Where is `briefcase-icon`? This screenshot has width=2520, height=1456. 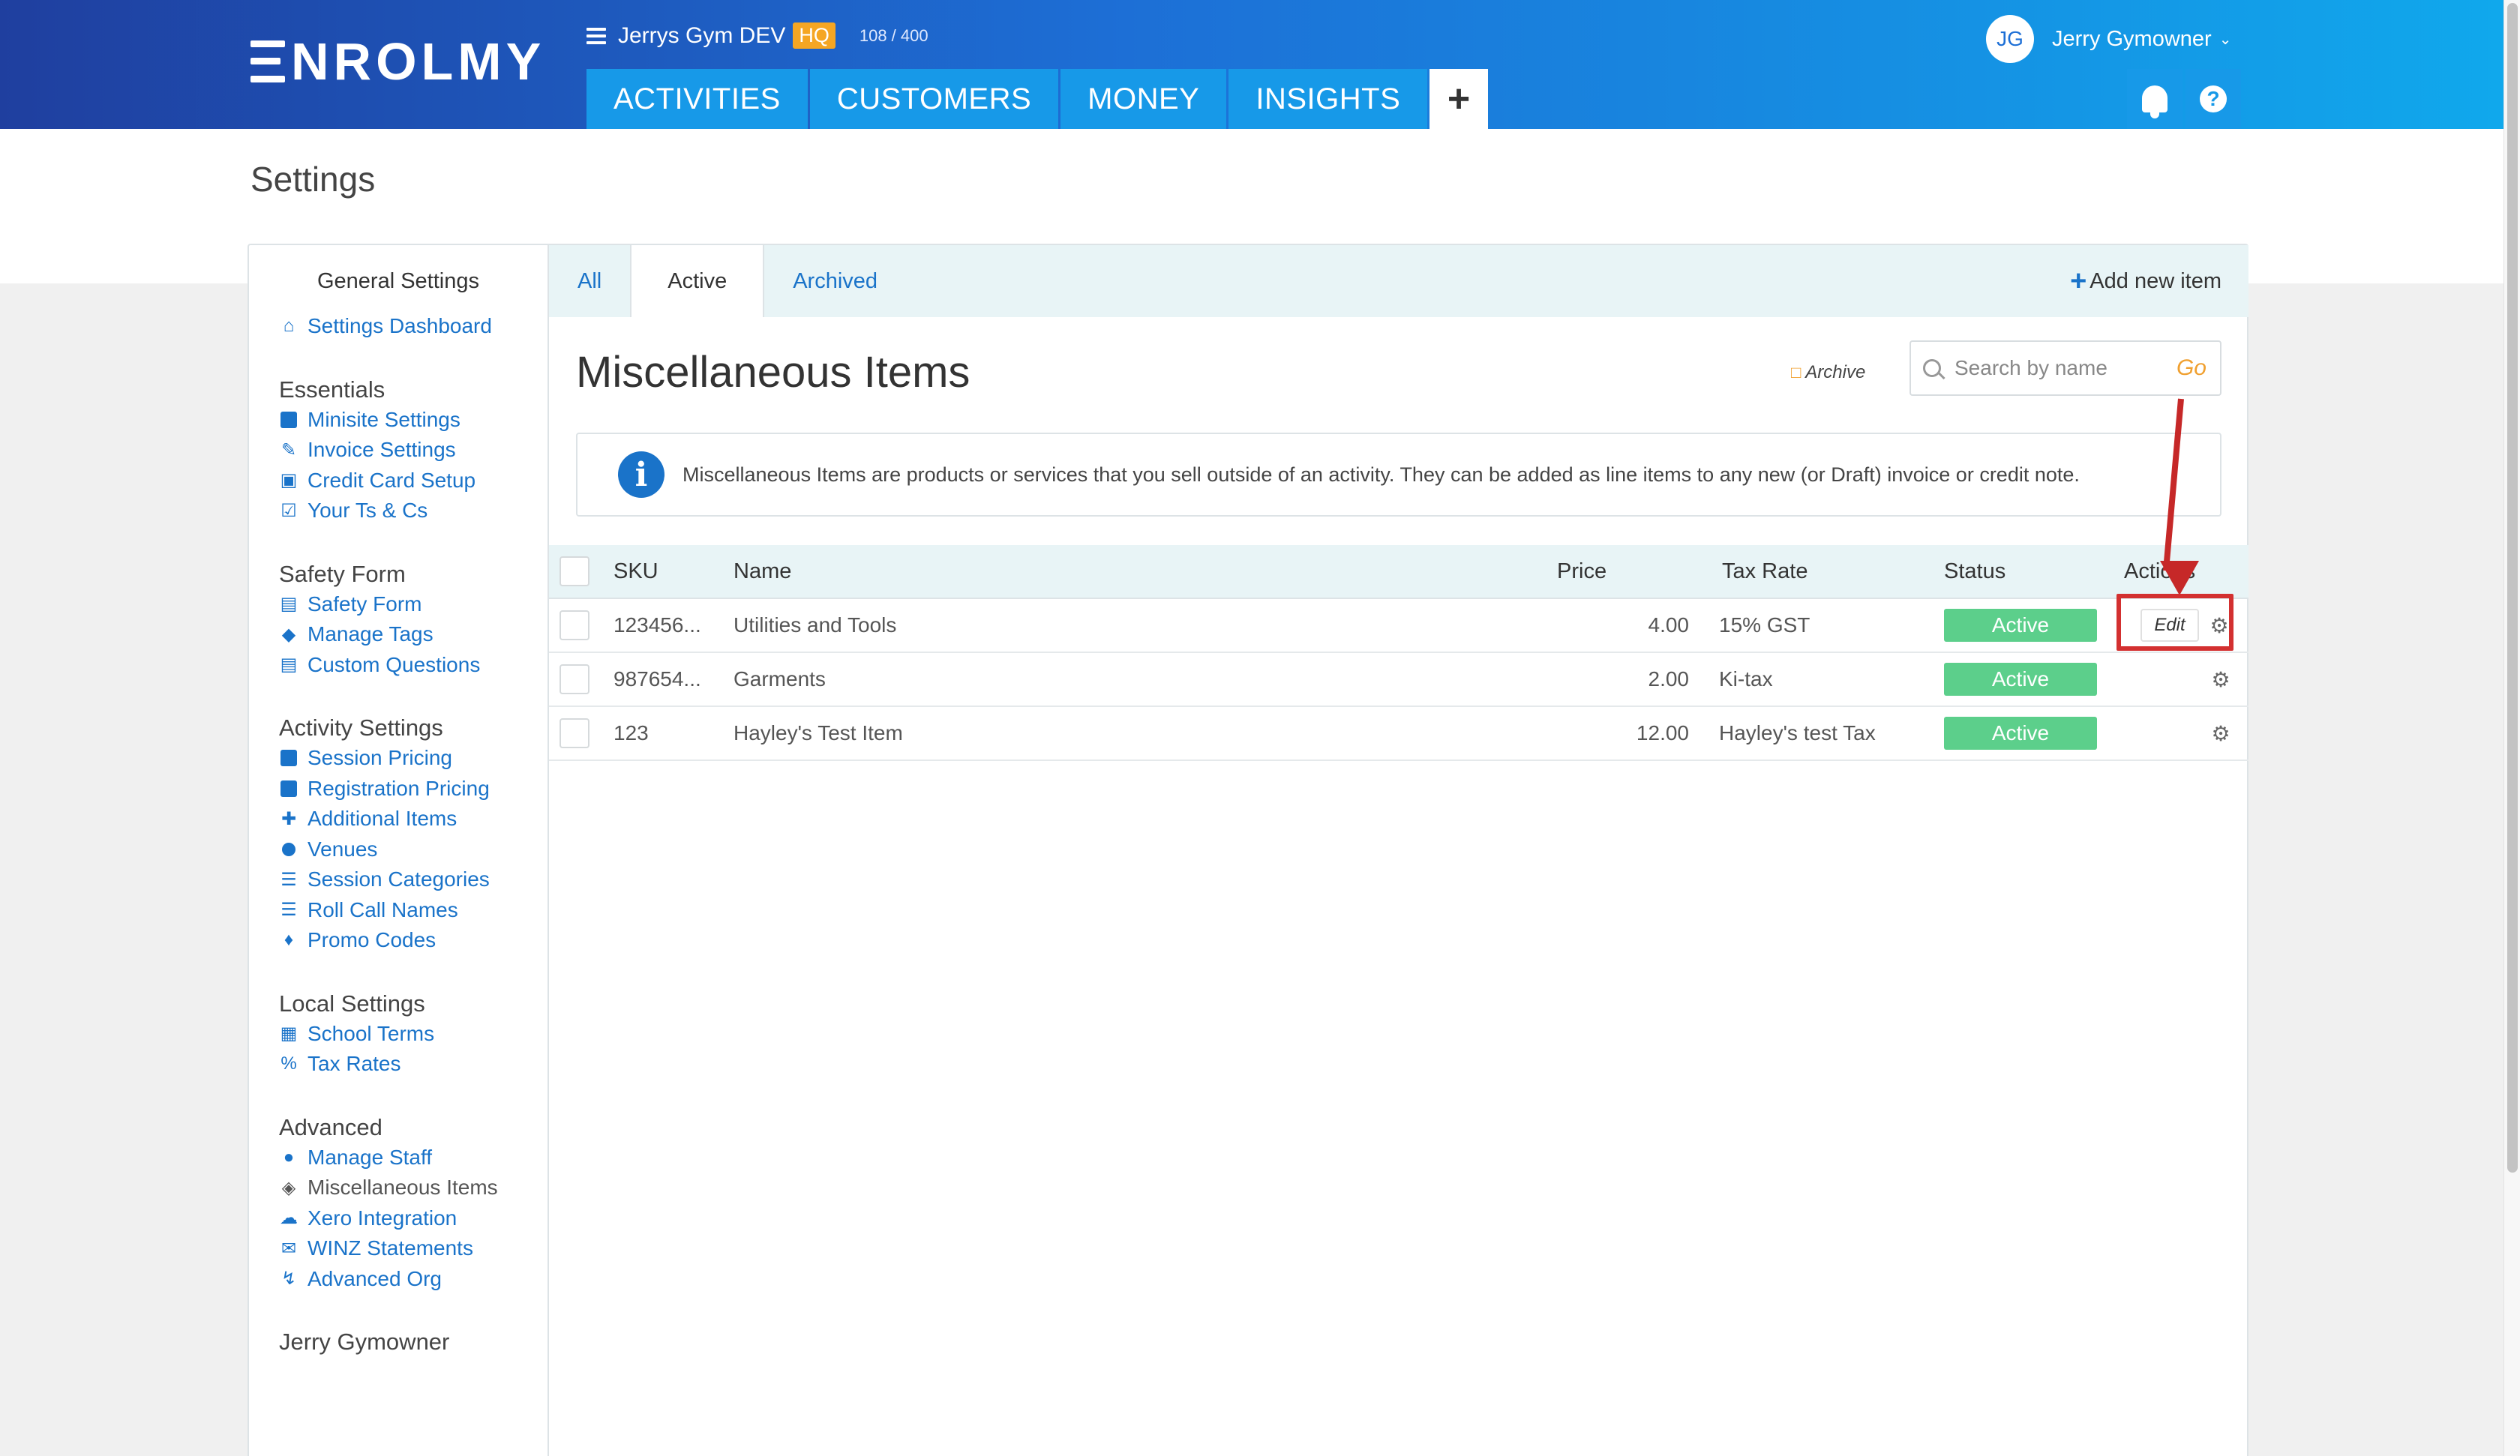
briefcase-icon is located at coordinates (288, 758).